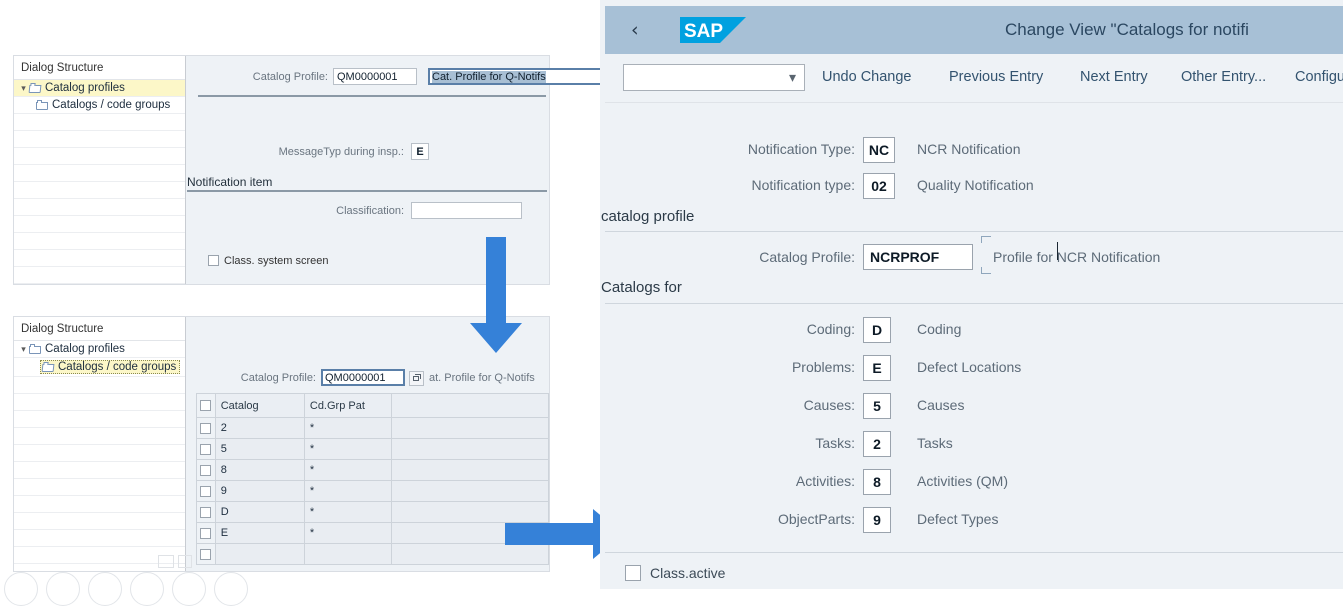 The height and width of the screenshot is (606, 1343). I want to click on catalog-row-label: ObjectParts:, so click(816, 519).